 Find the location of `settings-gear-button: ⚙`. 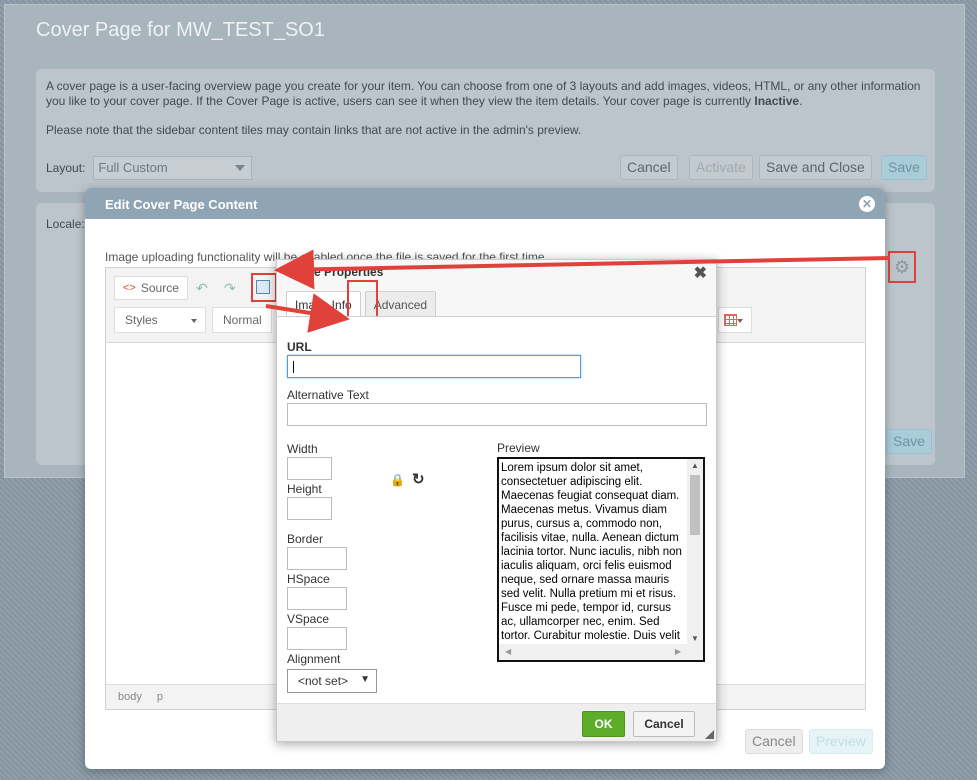

settings-gear-button: ⚙ is located at coordinates (902, 267).